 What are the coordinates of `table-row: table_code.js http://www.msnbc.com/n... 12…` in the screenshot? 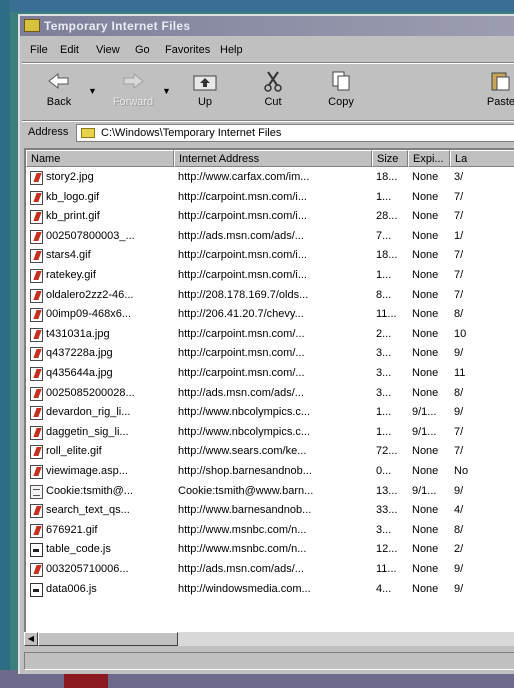 It's located at (270, 550).